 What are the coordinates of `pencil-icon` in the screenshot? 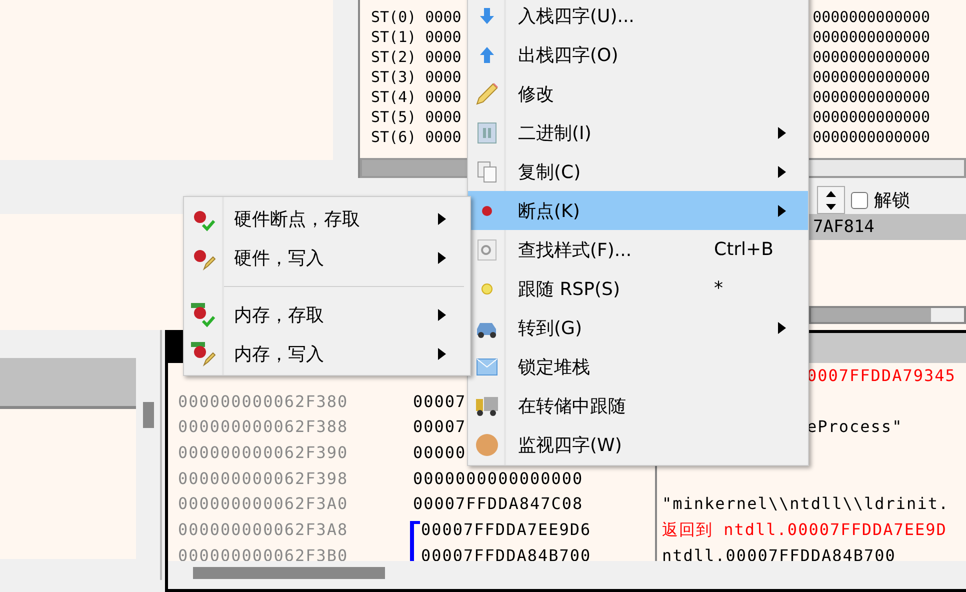 It's located at (487, 94).